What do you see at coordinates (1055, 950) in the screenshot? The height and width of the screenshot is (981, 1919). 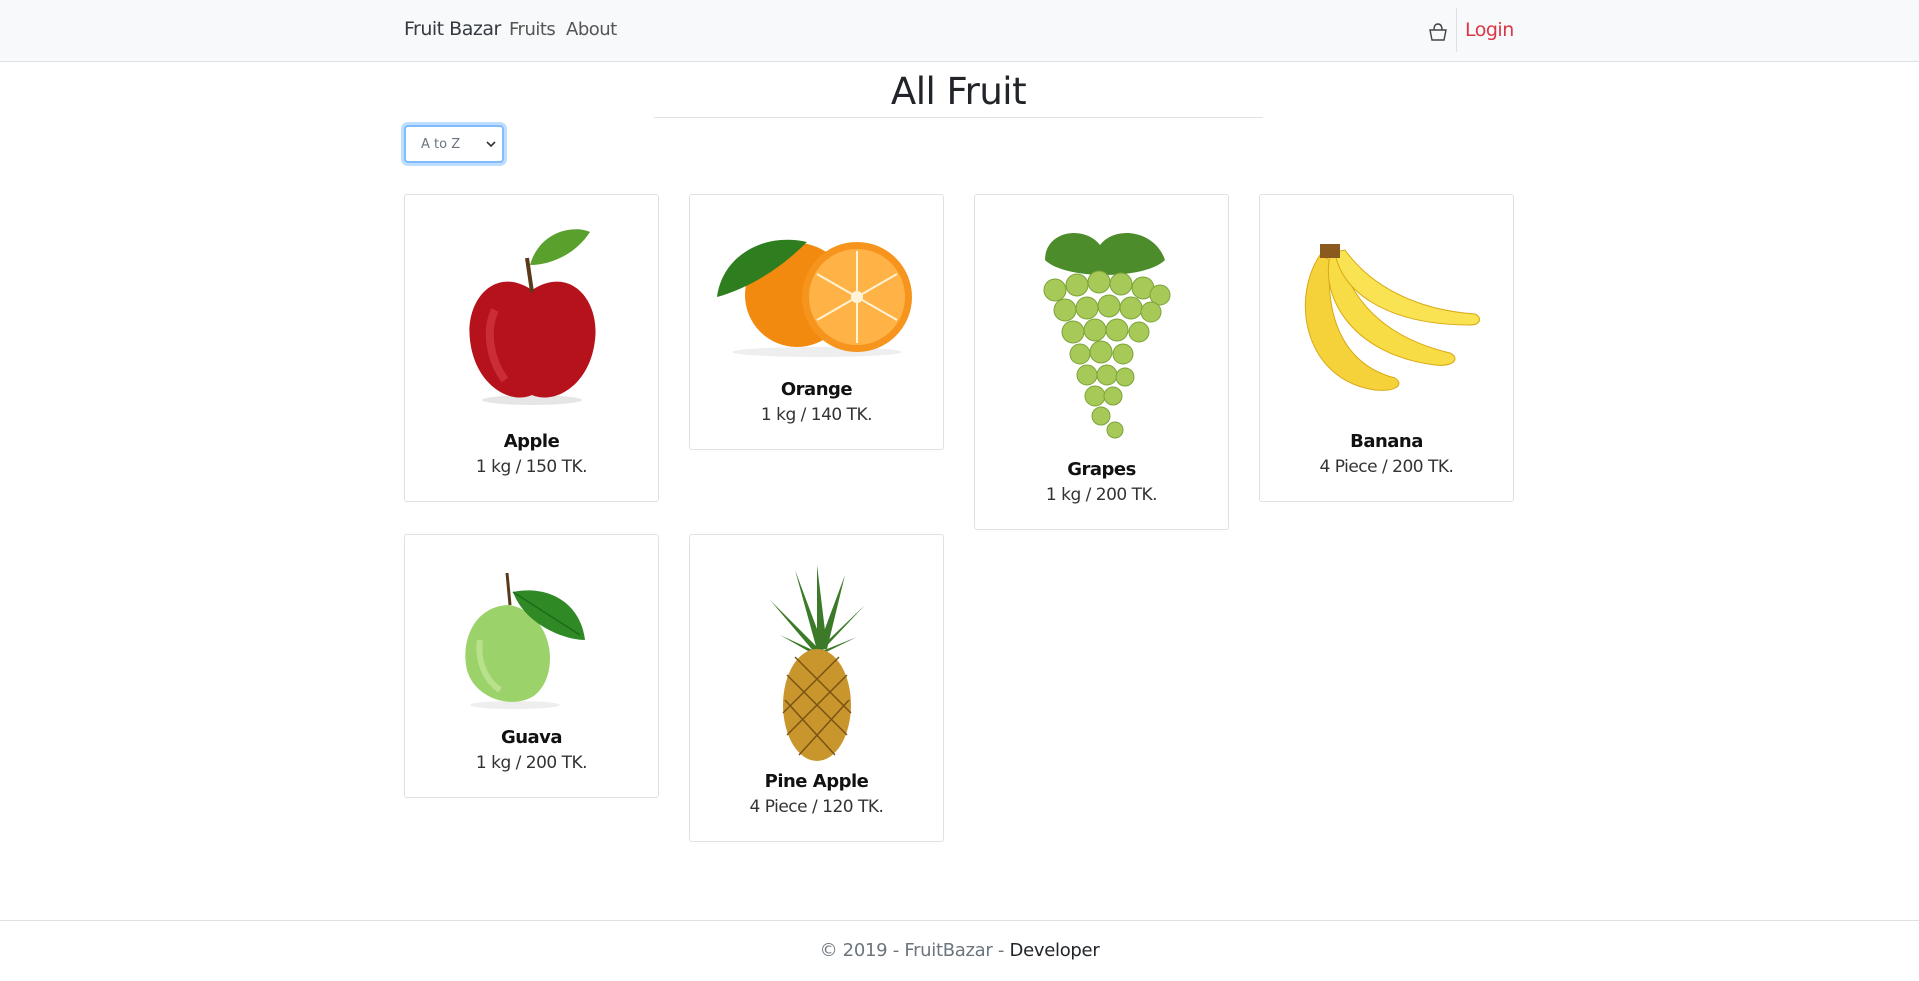 I see `developer-link: Developer` at bounding box center [1055, 950].